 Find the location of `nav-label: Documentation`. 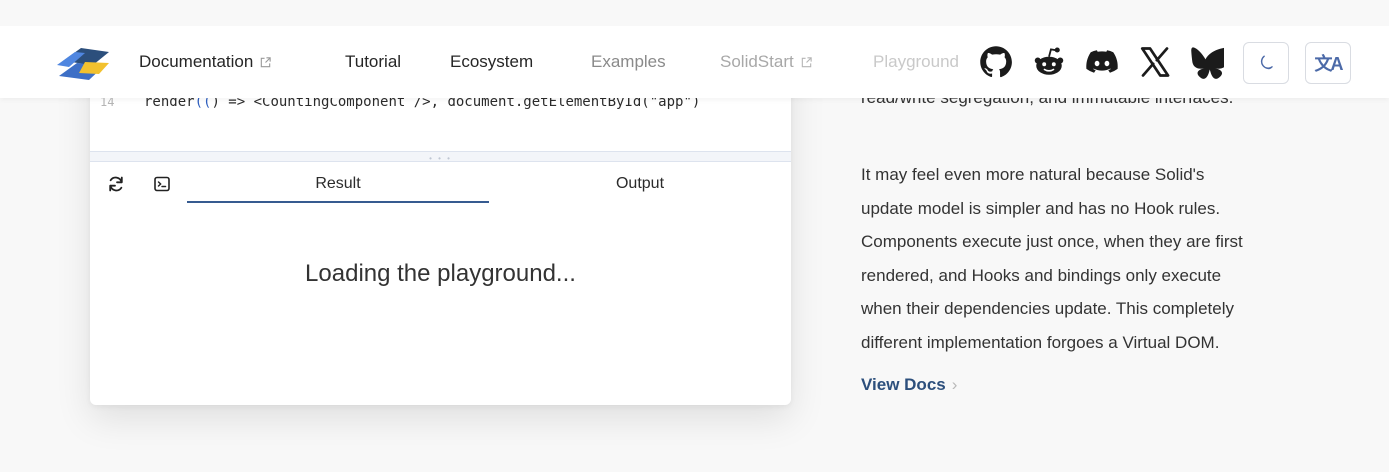

nav-label: Documentation is located at coordinates (196, 61).